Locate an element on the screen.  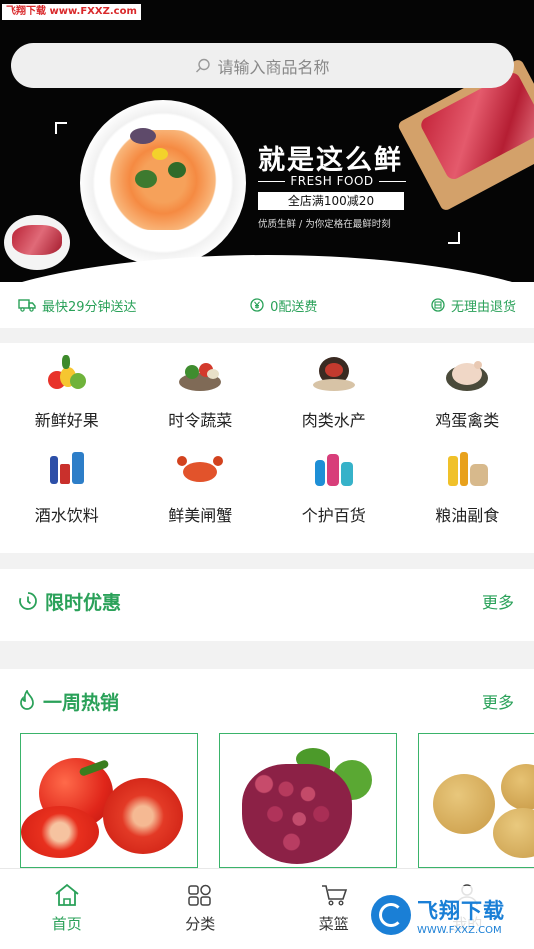
meat-icon is located at coordinates (334, 375).